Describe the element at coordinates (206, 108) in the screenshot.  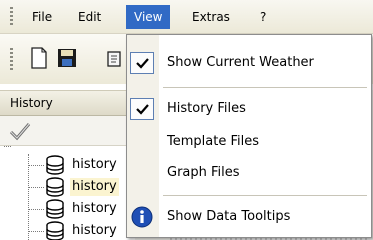
I see `menu-item-label: History Files` at that location.